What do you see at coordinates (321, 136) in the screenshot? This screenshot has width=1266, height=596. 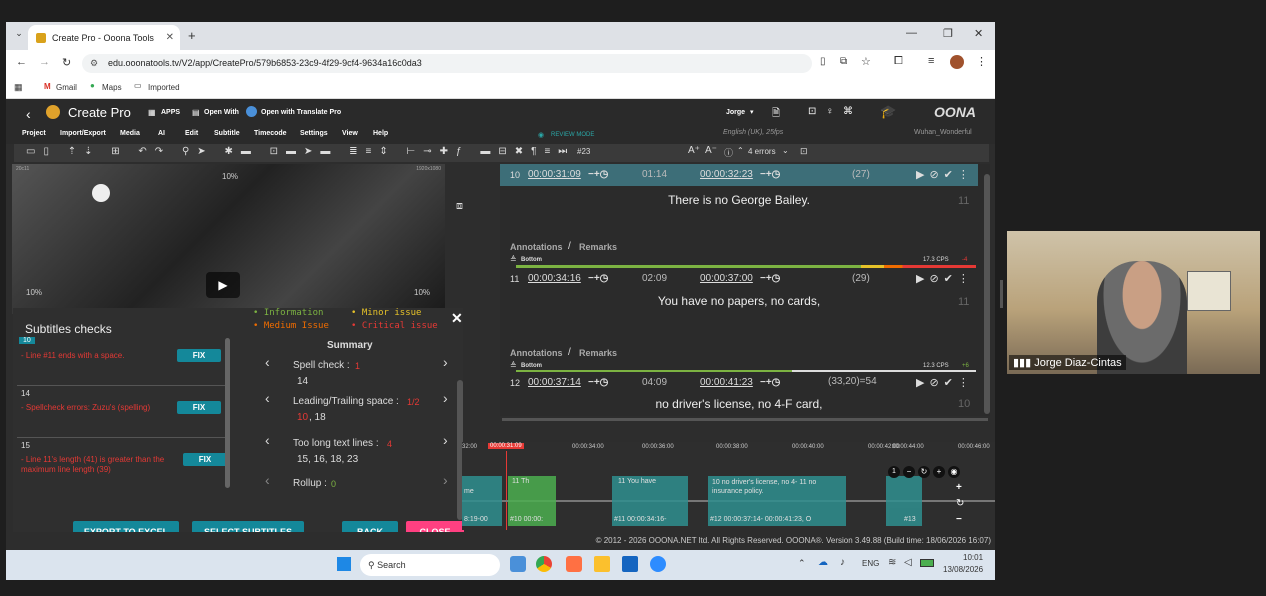 I see `menu-settings: Settings` at bounding box center [321, 136].